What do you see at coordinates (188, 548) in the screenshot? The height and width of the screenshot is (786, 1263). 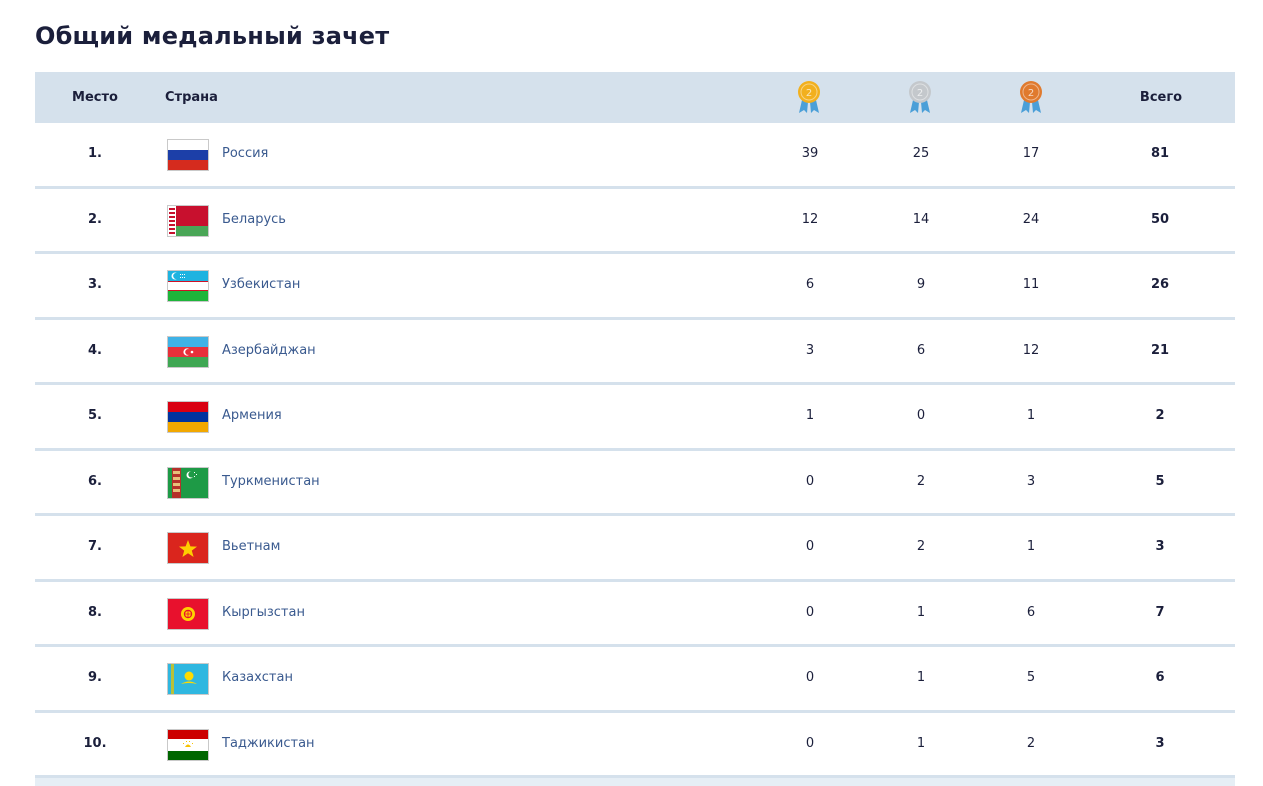 I see `vietnam-flag-icon` at bounding box center [188, 548].